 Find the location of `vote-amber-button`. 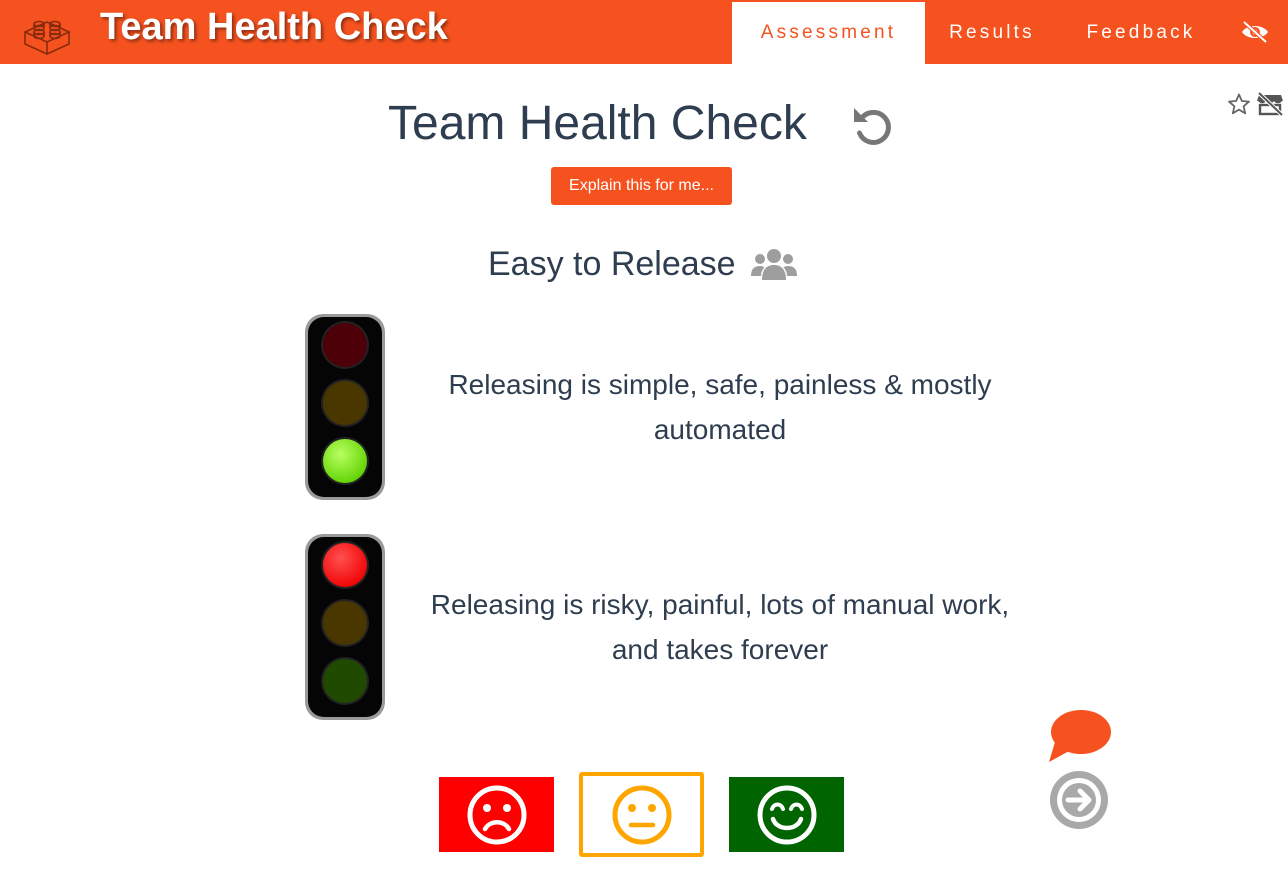

vote-amber-button is located at coordinates (641, 814).